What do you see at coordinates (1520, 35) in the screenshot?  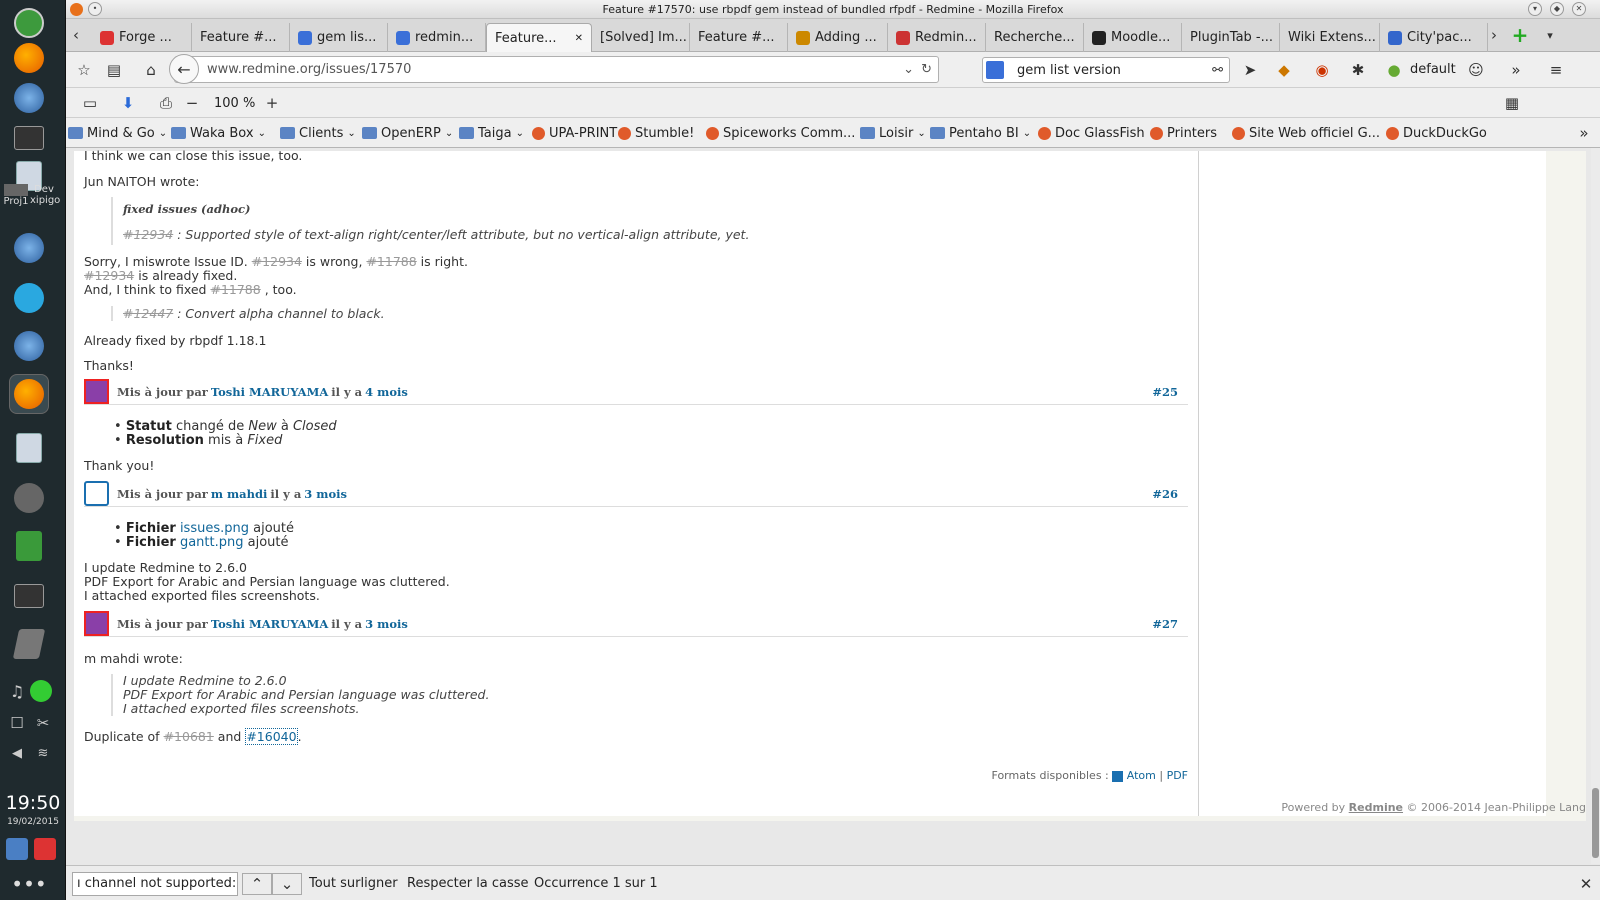 I see `new-tab-icon: +` at bounding box center [1520, 35].